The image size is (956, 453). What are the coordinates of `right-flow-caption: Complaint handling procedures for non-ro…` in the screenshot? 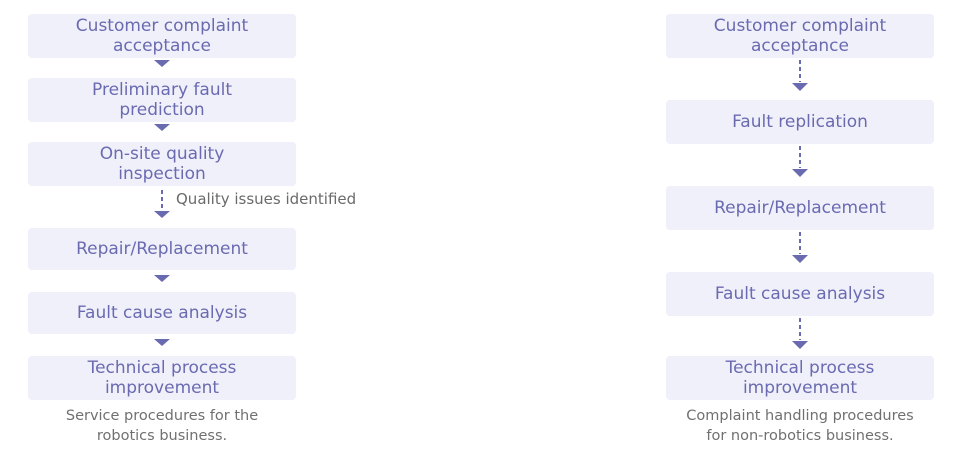 It's located at (800, 426).